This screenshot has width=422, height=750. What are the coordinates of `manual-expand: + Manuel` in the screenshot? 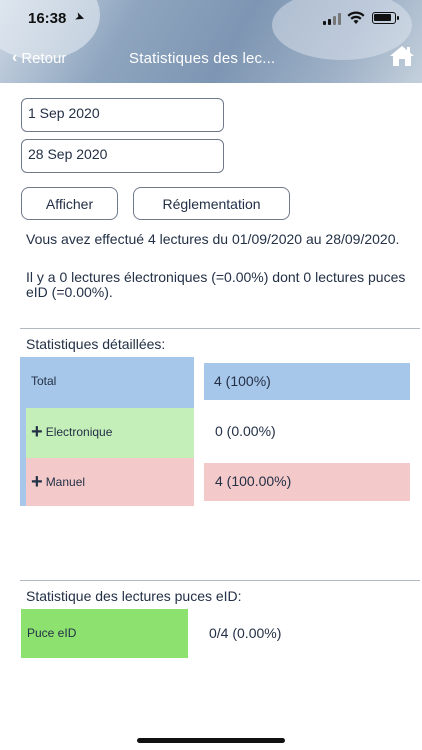 It's located at (58, 482).